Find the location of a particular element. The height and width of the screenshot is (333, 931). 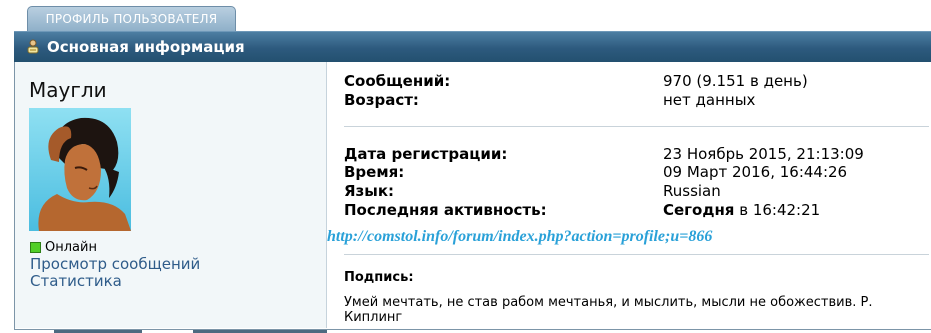

last-active-label: Последняя активность: is located at coordinates (445, 210).